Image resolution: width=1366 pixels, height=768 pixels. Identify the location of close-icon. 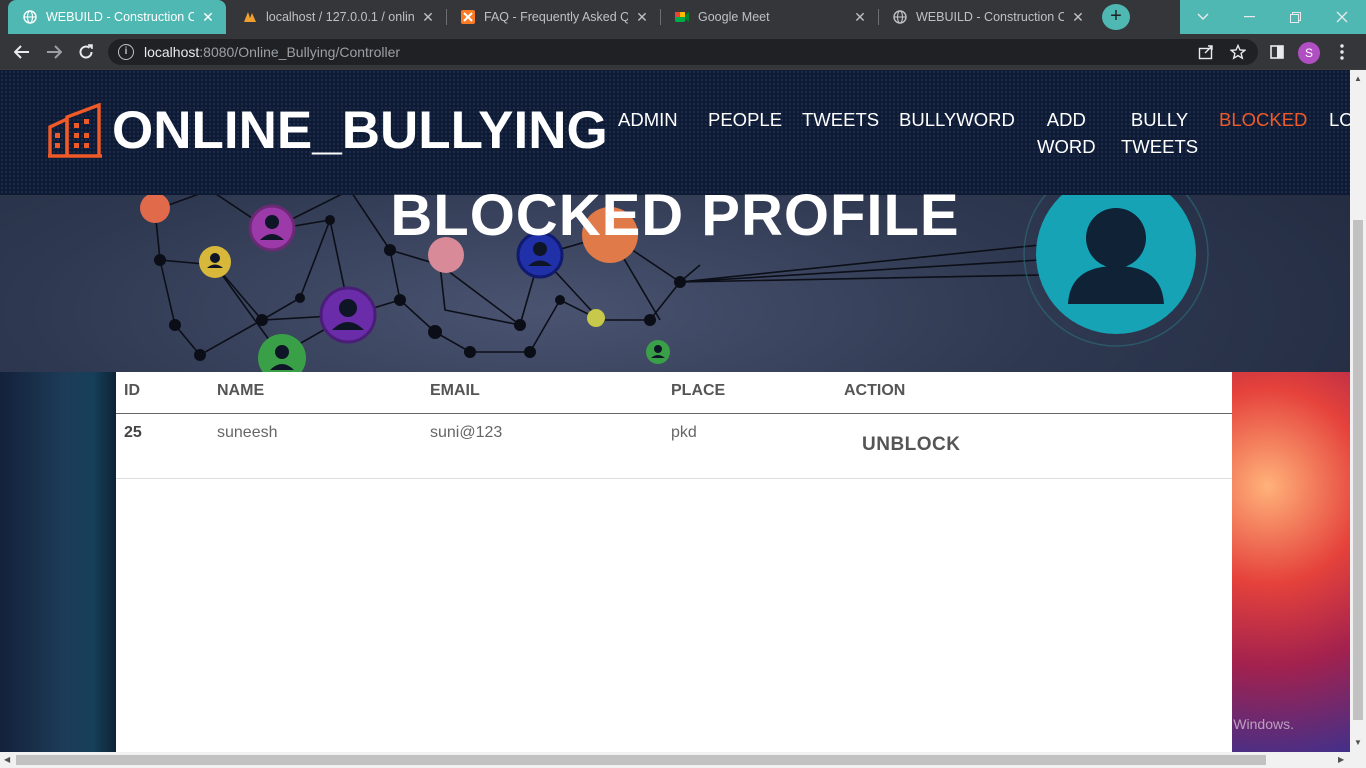
(1342, 17).